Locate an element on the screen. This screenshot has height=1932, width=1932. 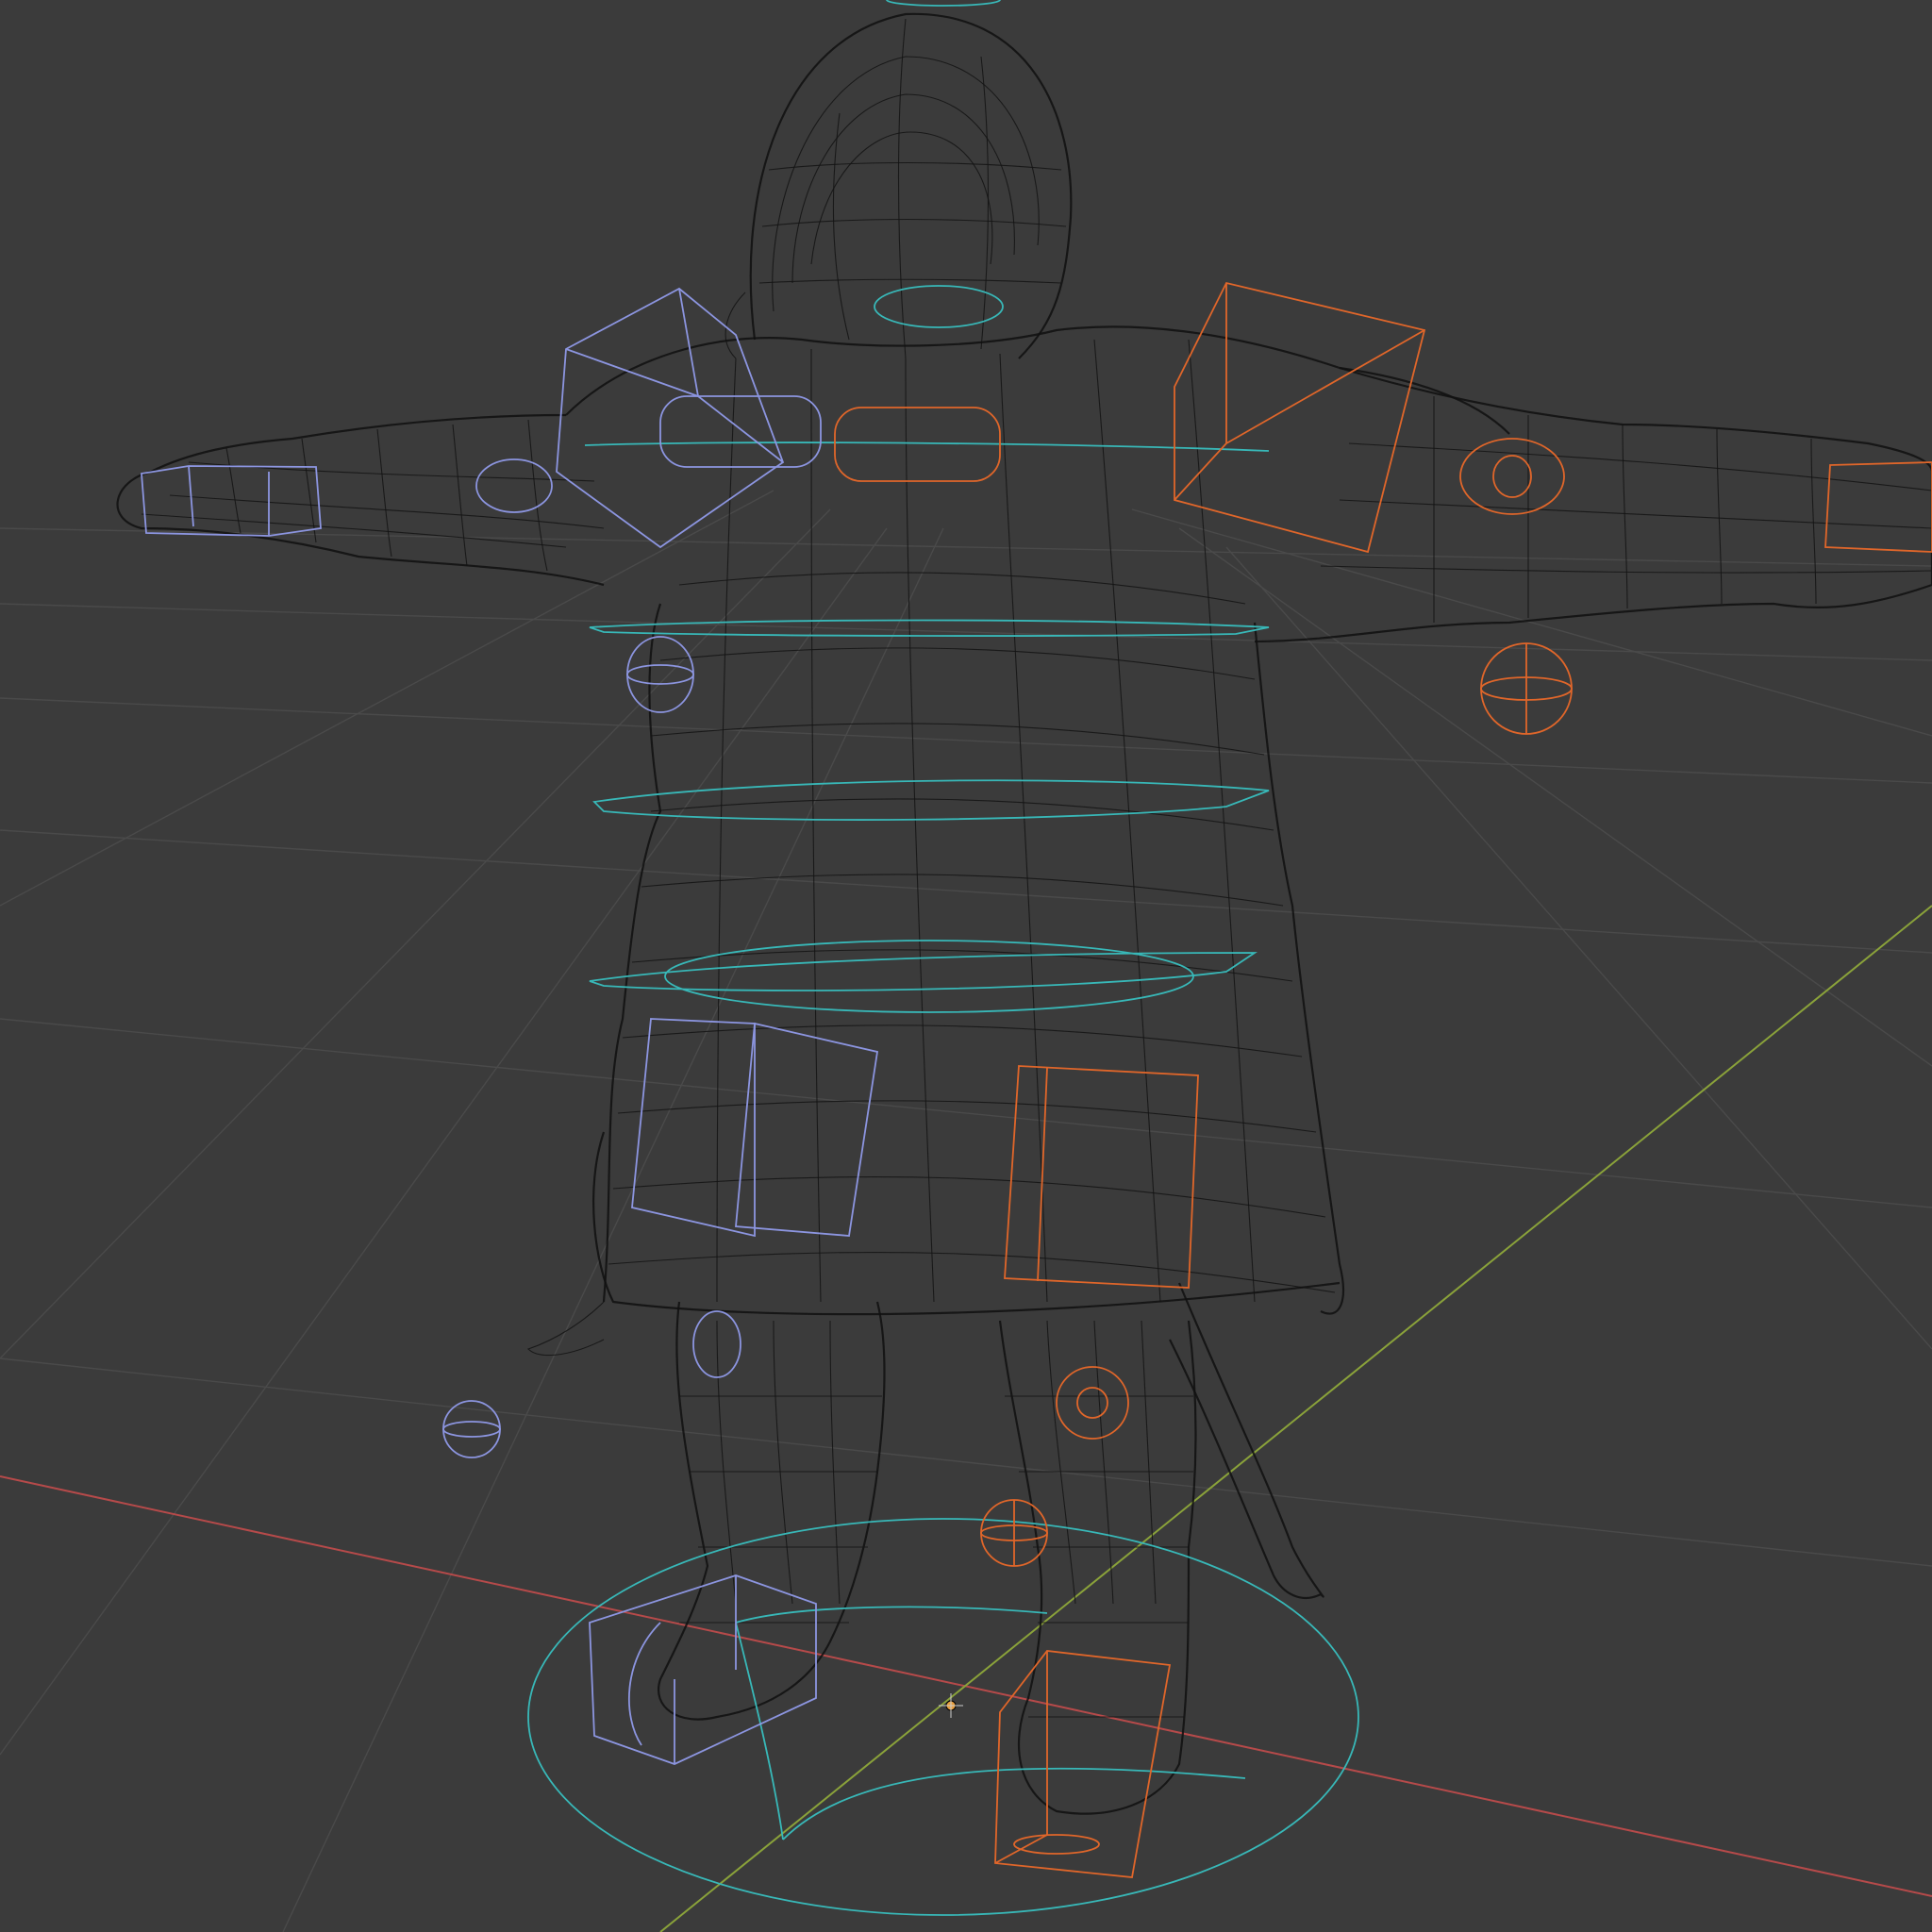
origin-marker-icon is located at coordinates (951, 1706).